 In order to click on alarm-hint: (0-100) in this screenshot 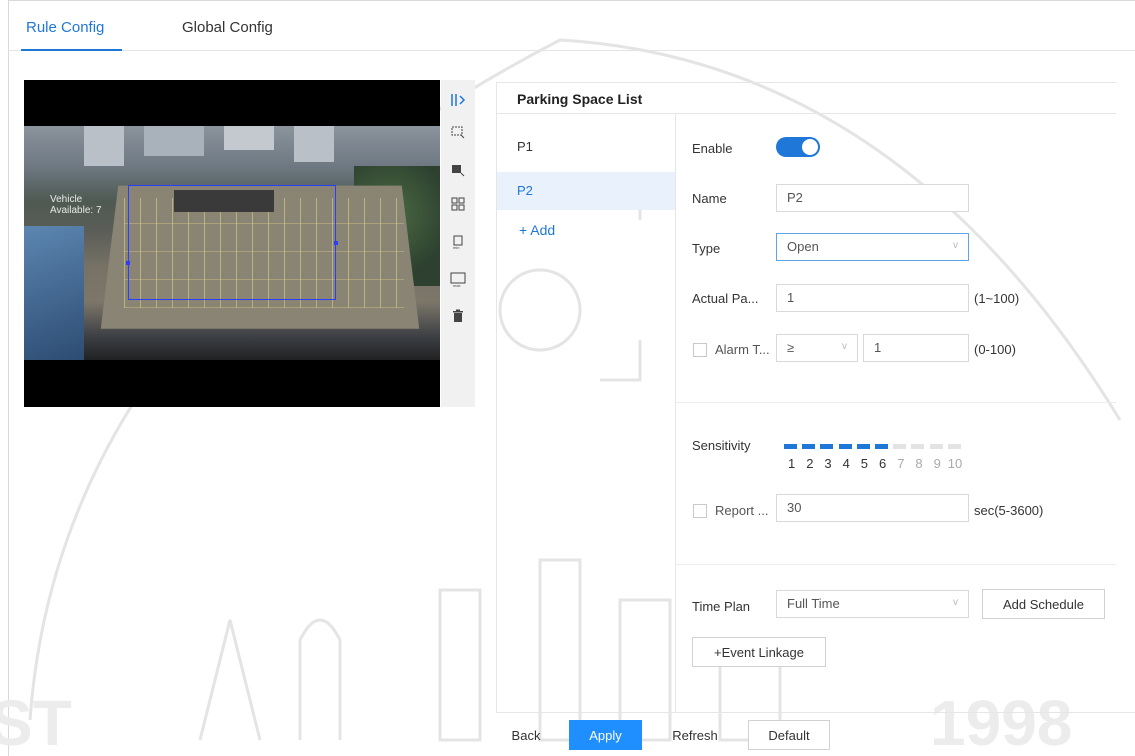, I will do `click(995, 349)`.